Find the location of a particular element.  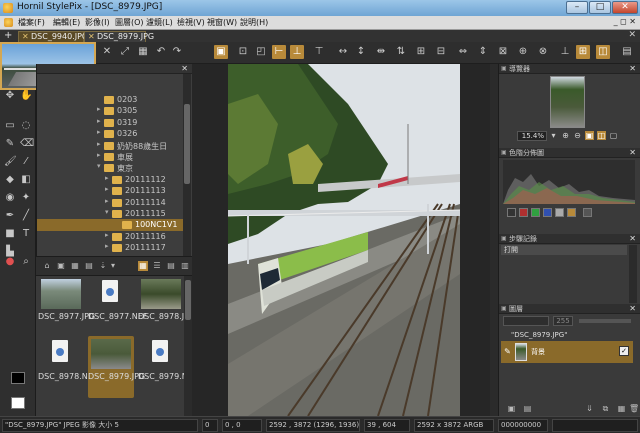

line-tool-icon: ╱ is located at coordinates (26, 216).